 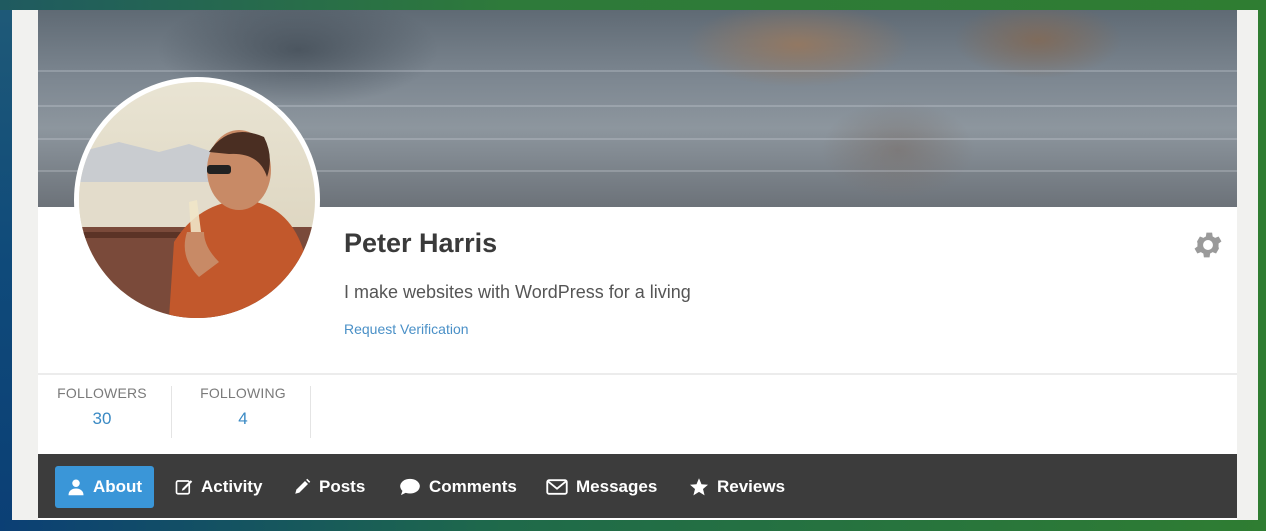 What do you see at coordinates (243, 407) in the screenshot?
I see `following-stat: FOLLOWING 4` at bounding box center [243, 407].